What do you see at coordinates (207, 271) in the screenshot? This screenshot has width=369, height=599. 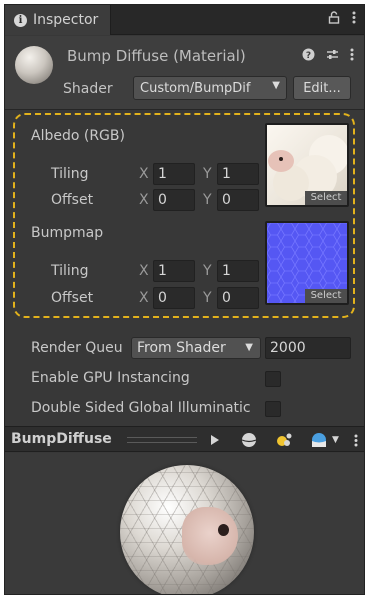 I see `bumpmap-tiling-y-label: Y` at bounding box center [207, 271].